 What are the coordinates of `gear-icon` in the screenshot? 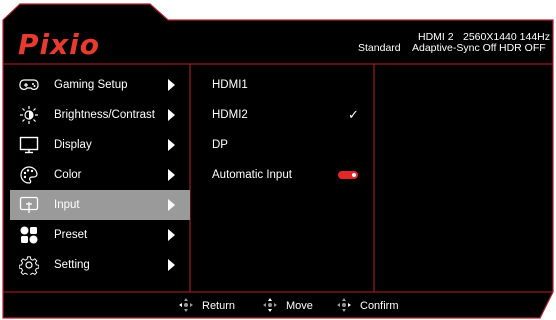 It's located at (29, 265).